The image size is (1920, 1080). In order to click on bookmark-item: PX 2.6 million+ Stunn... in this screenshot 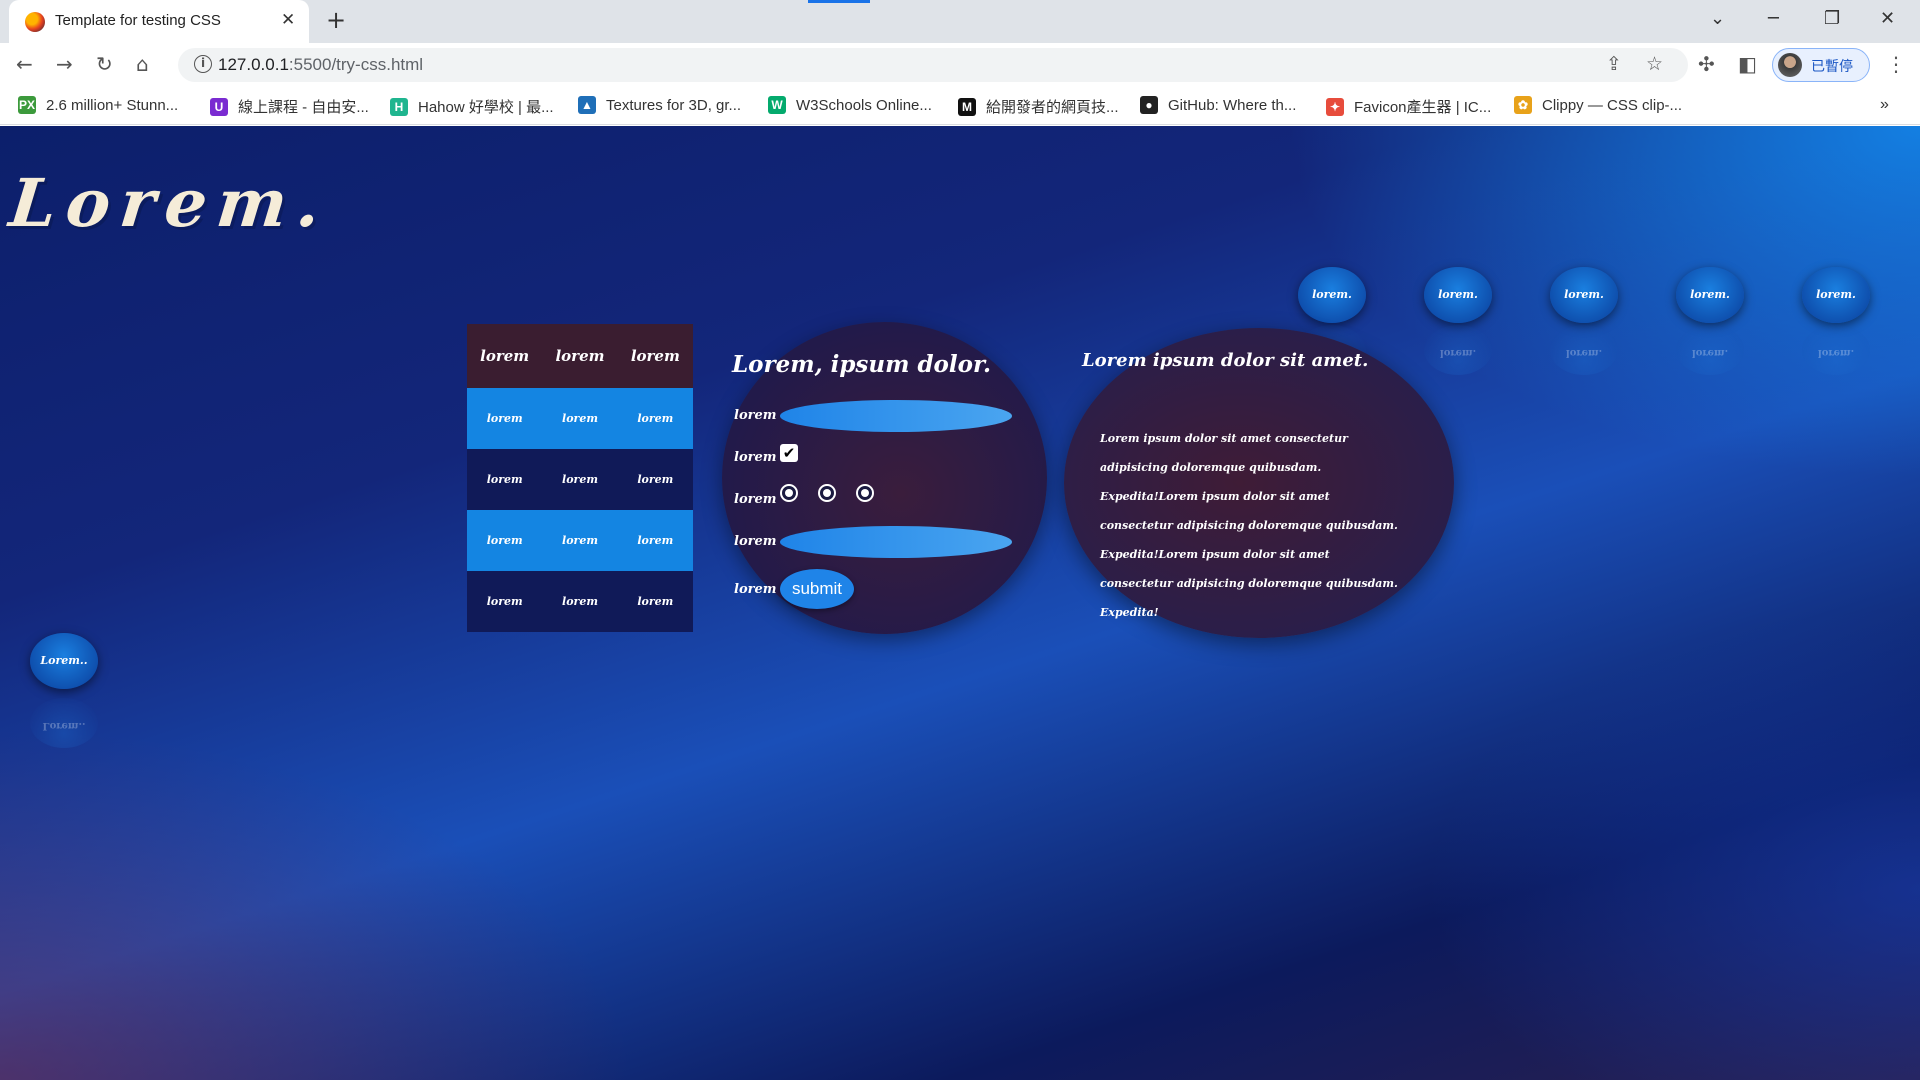, I will do `click(98, 105)`.